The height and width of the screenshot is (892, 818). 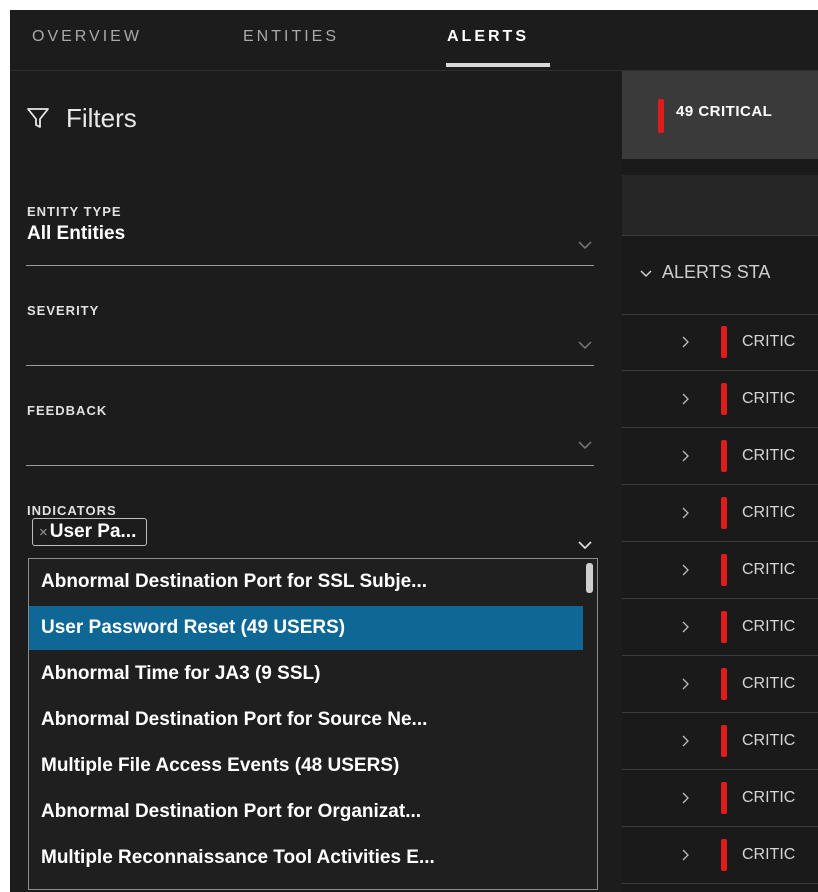 I want to click on entity-type-label: ENTITY TYPE, so click(x=74, y=211).